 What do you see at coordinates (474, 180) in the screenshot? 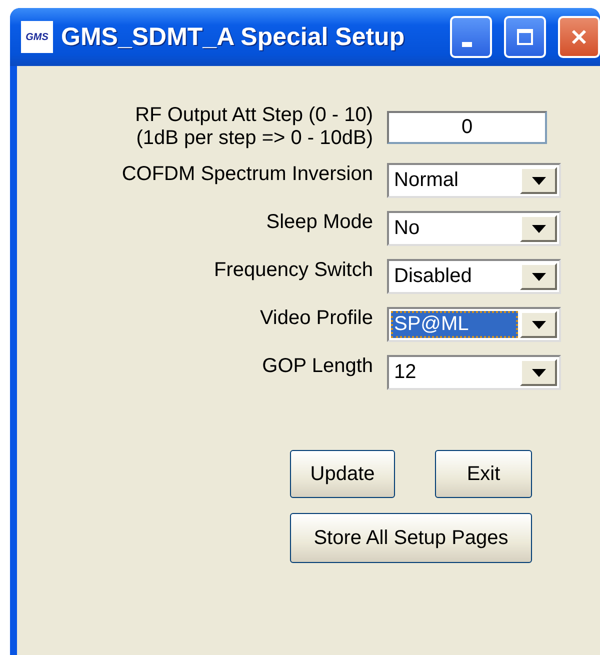
I see `dropdown: Normal` at bounding box center [474, 180].